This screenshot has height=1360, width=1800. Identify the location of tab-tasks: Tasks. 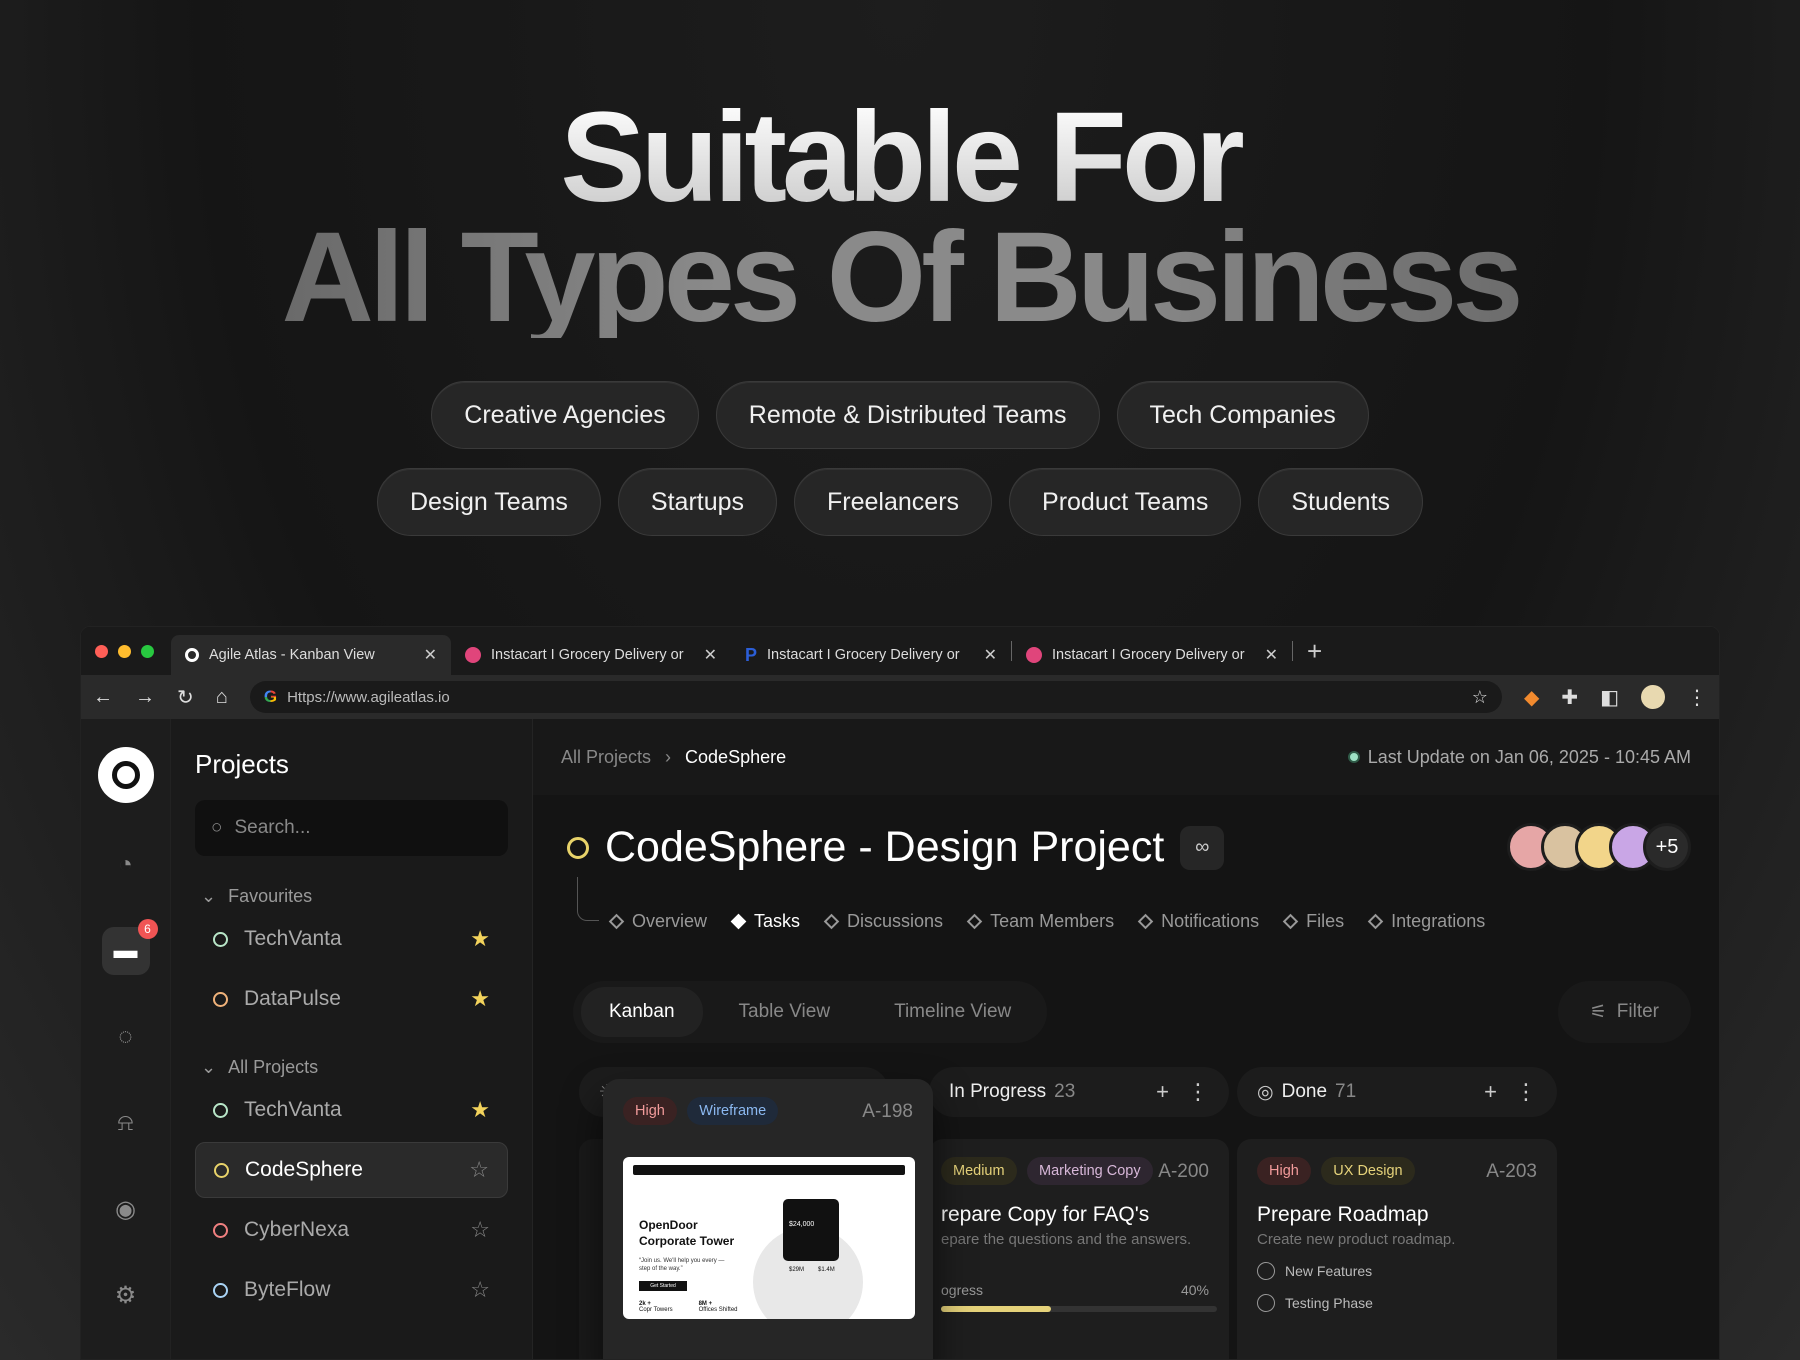
(765, 921).